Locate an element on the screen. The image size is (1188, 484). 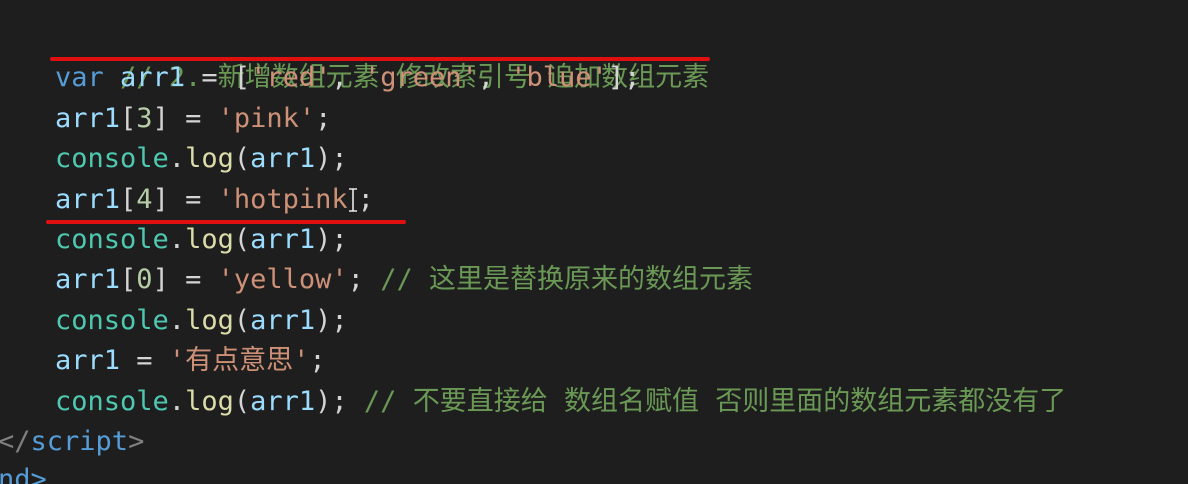
code-line-6: console.log(arr1); is located at coordinates (201, 240).